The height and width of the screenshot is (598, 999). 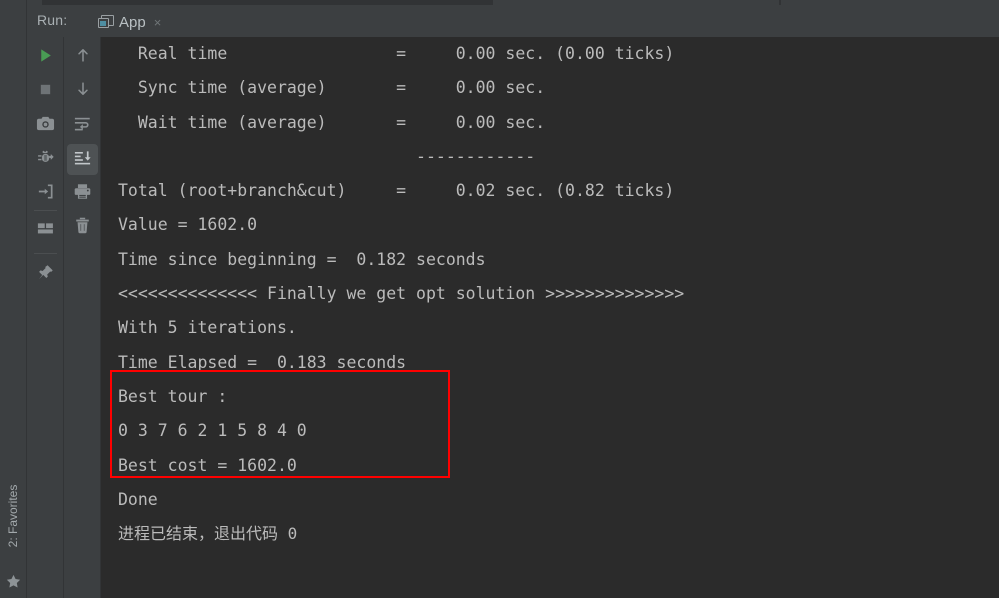 What do you see at coordinates (396, 53) in the screenshot?
I see `console-line: Real time = 0.00 sec. (0.00 ticks)` at bounding box center [396, 53].